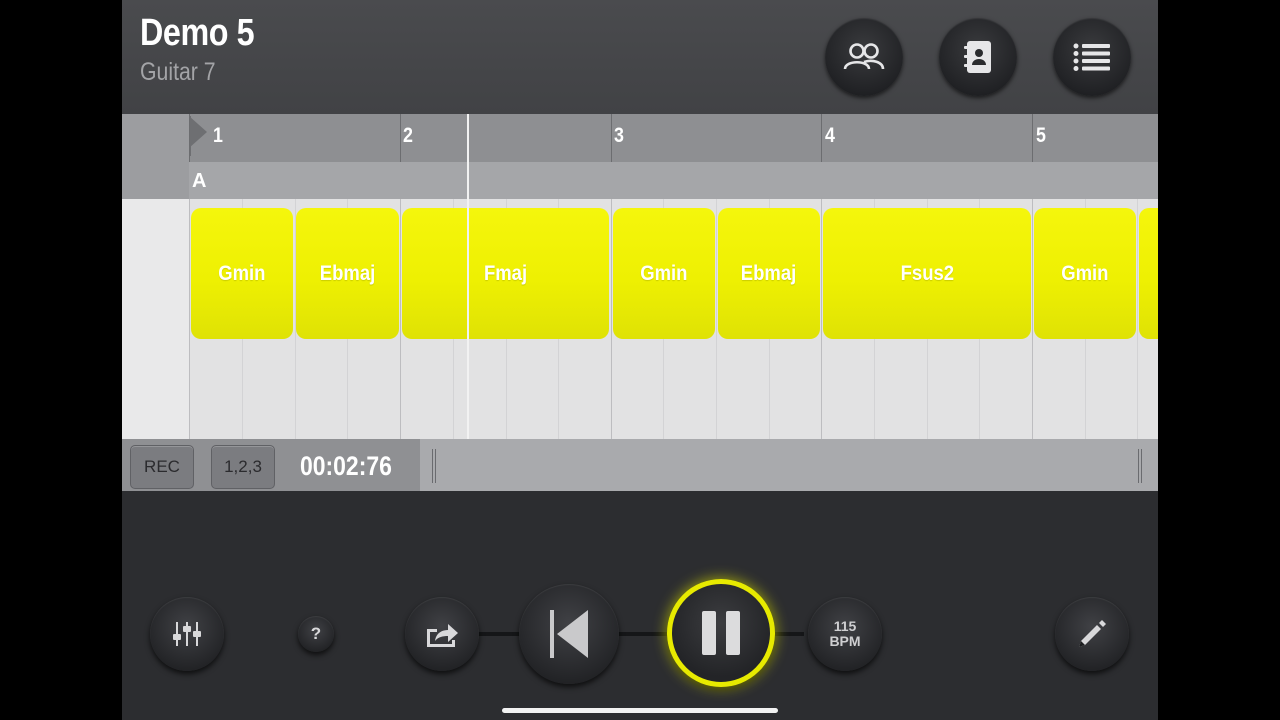 Image resolution: width=1280 pixels, height=720 pixels. Describe the element at coordinates (197, 33) in the screenshot. I see `song-title: Demo 5` at that location.